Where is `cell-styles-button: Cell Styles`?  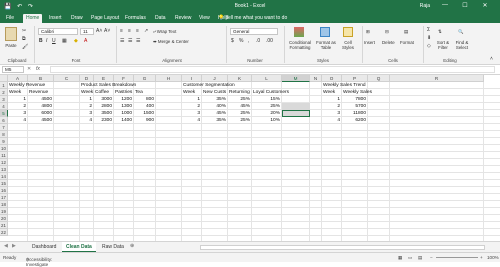 cell-styles-button: Cell Styles is located at coordinates (348, 45).